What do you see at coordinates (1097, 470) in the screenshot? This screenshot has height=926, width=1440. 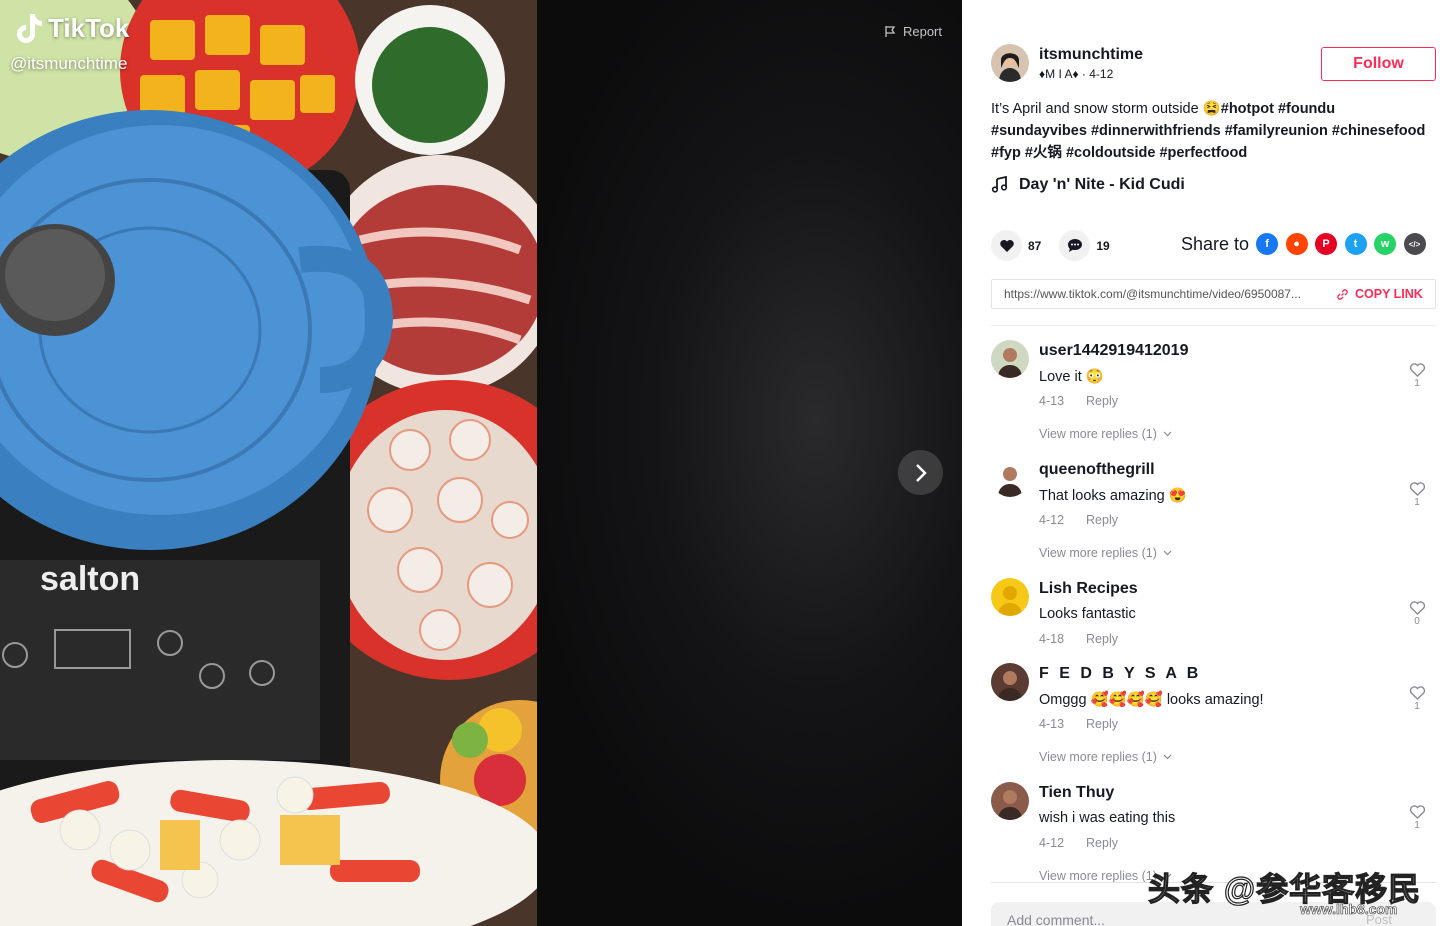 I see `commenter-name: queenofthegrill` at bounding box center [1097, 470].